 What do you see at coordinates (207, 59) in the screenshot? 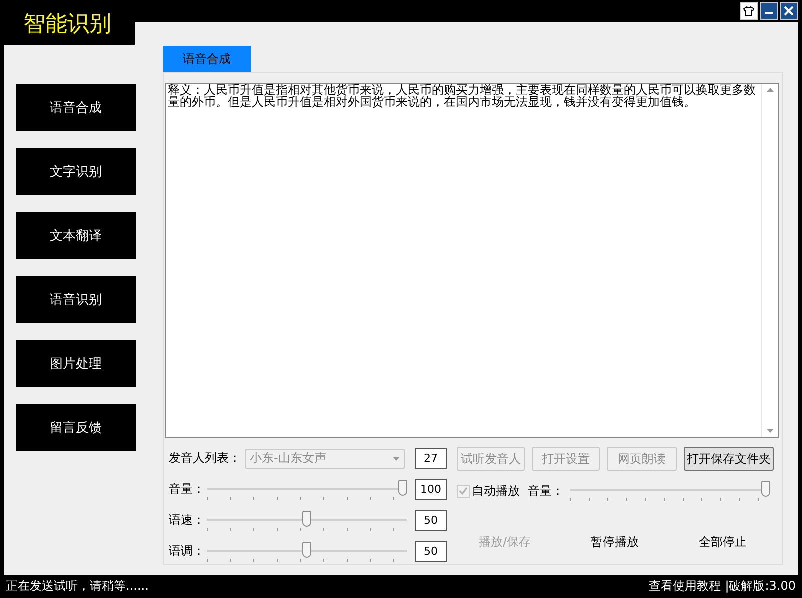
I see `tab: 语音合成` at bounding box center [207, 59].